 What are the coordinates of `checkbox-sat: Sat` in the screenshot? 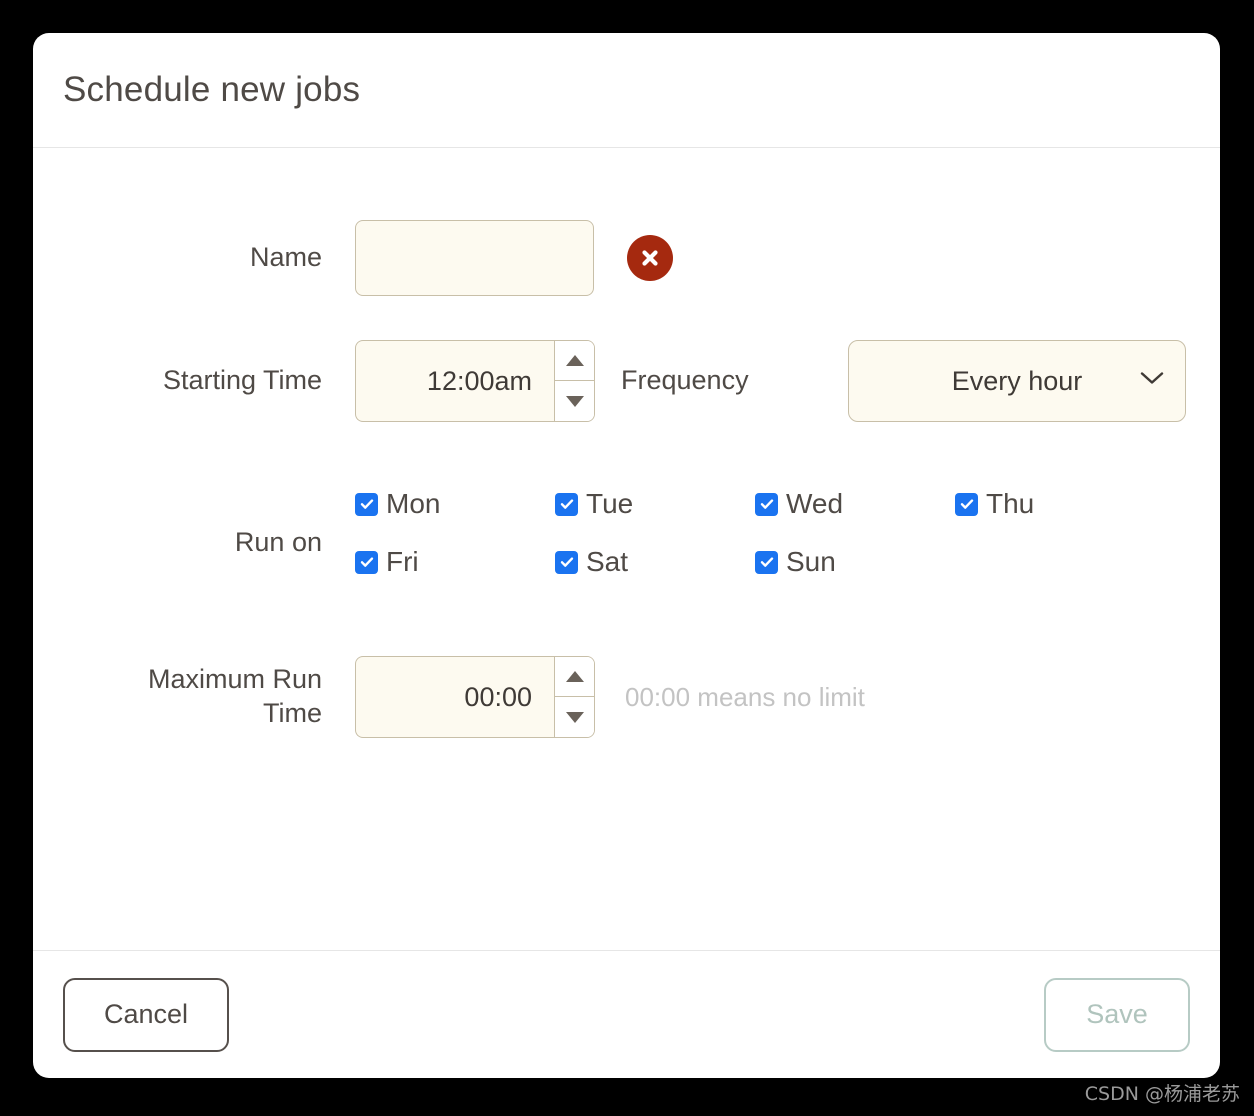 It's located at (655, 562).